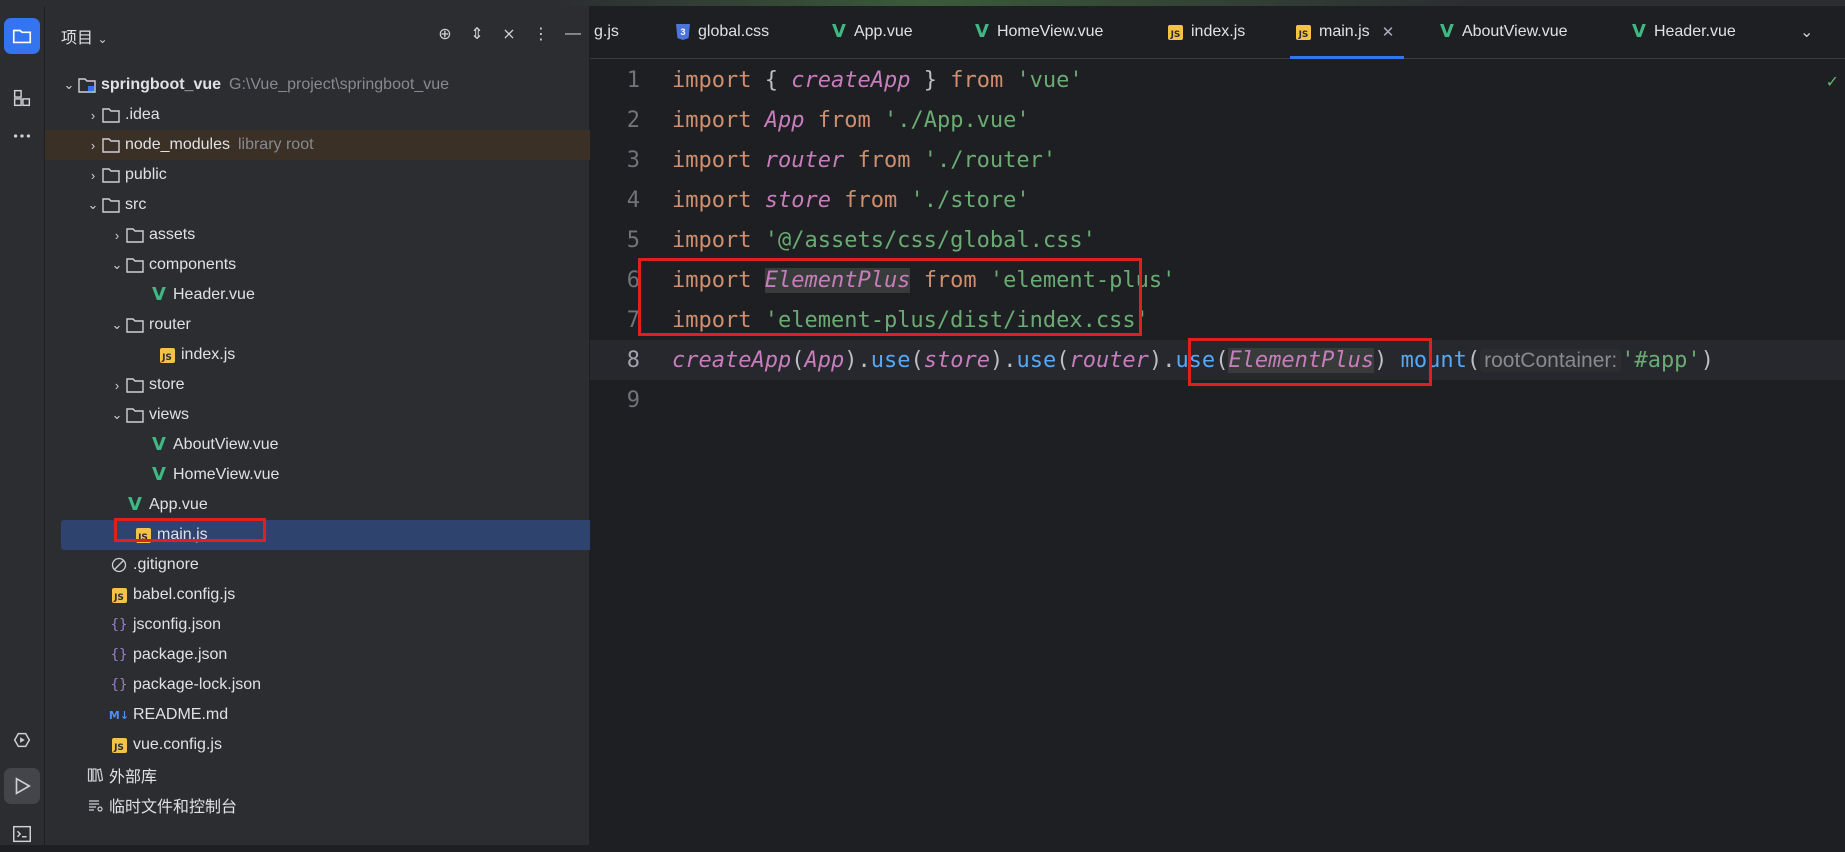  What do you see at coordinates (1551, 360) in the screenshot?
I see `parameter-hint: rootContainer:` at bounding box center [1551, 360].